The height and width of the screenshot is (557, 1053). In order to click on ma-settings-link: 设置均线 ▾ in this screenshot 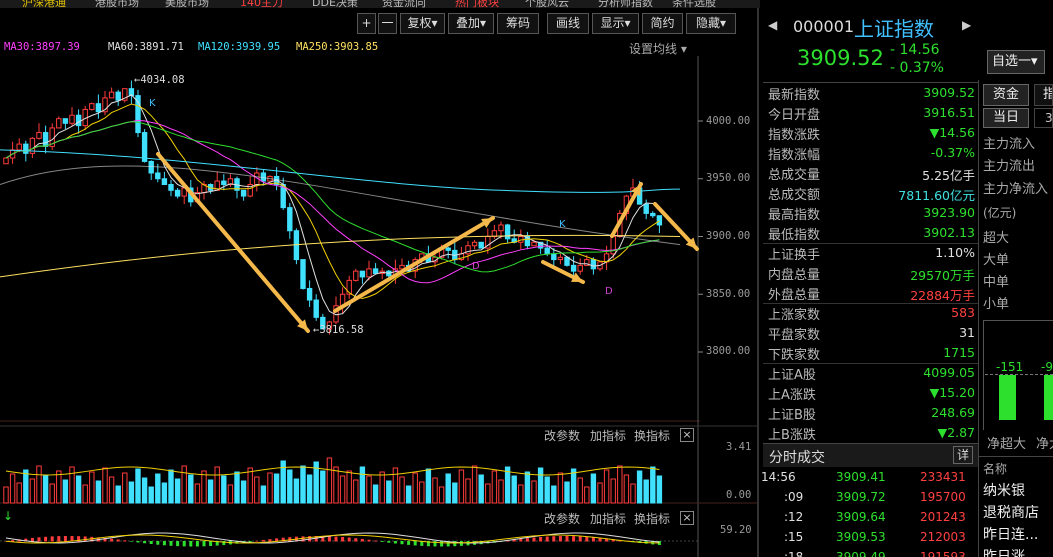, I will do `click(658, 48)`.